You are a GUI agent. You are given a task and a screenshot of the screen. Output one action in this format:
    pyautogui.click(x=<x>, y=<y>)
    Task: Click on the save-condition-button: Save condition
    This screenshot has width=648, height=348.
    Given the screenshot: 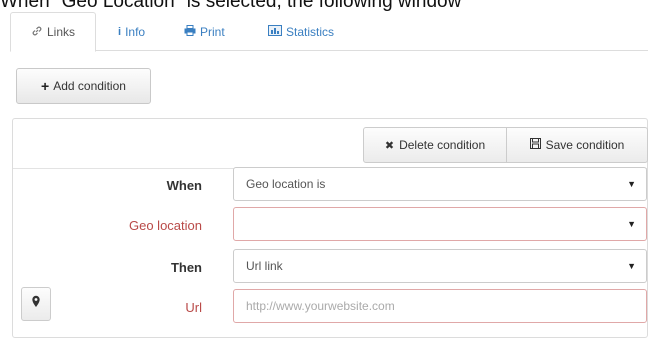 What is the action you would take?
    pyautogui.click(x=577, y=145)
    